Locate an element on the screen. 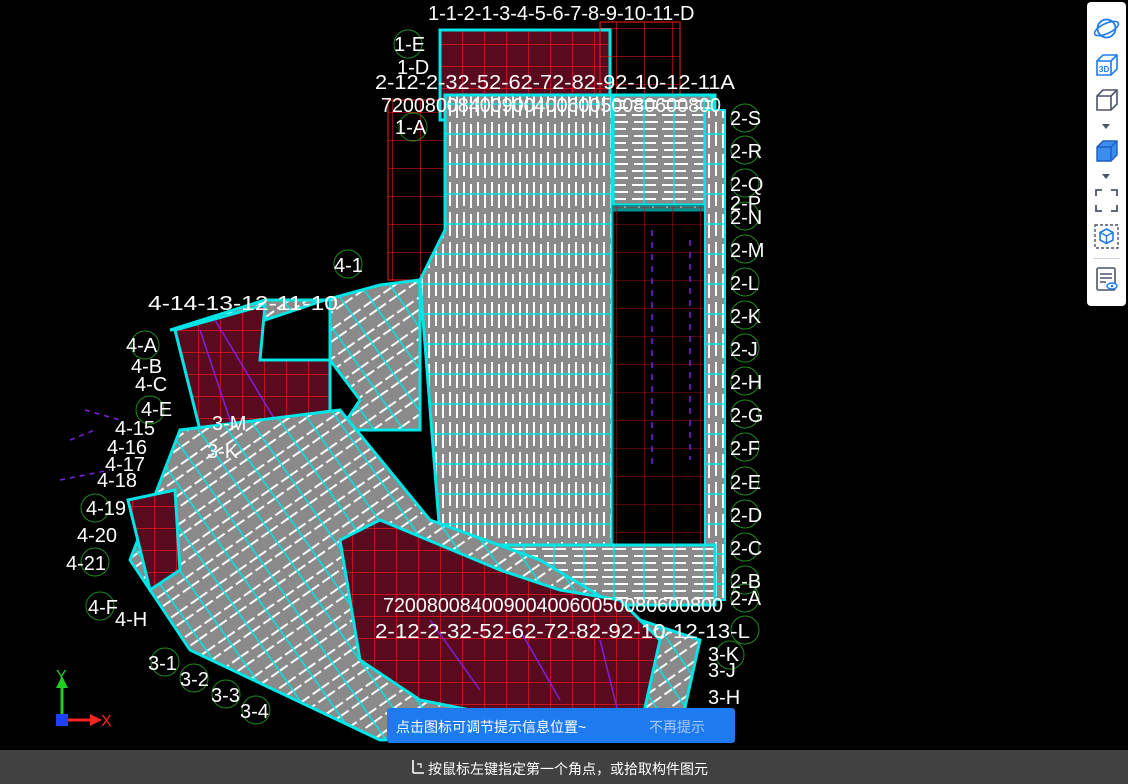 The height and width of the screenshot is (784, 1128). axis-label-4-21: 4-21 is located at coordinates (86, 564).